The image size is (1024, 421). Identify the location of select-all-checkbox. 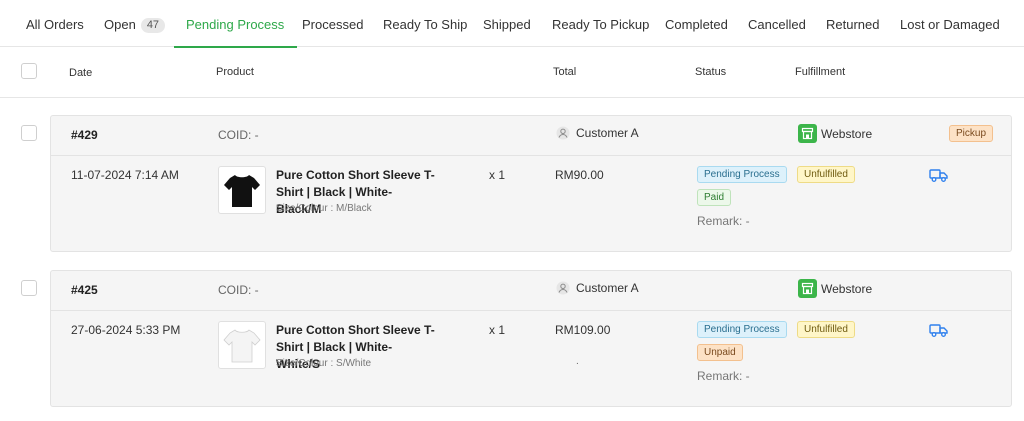
(29, 71).